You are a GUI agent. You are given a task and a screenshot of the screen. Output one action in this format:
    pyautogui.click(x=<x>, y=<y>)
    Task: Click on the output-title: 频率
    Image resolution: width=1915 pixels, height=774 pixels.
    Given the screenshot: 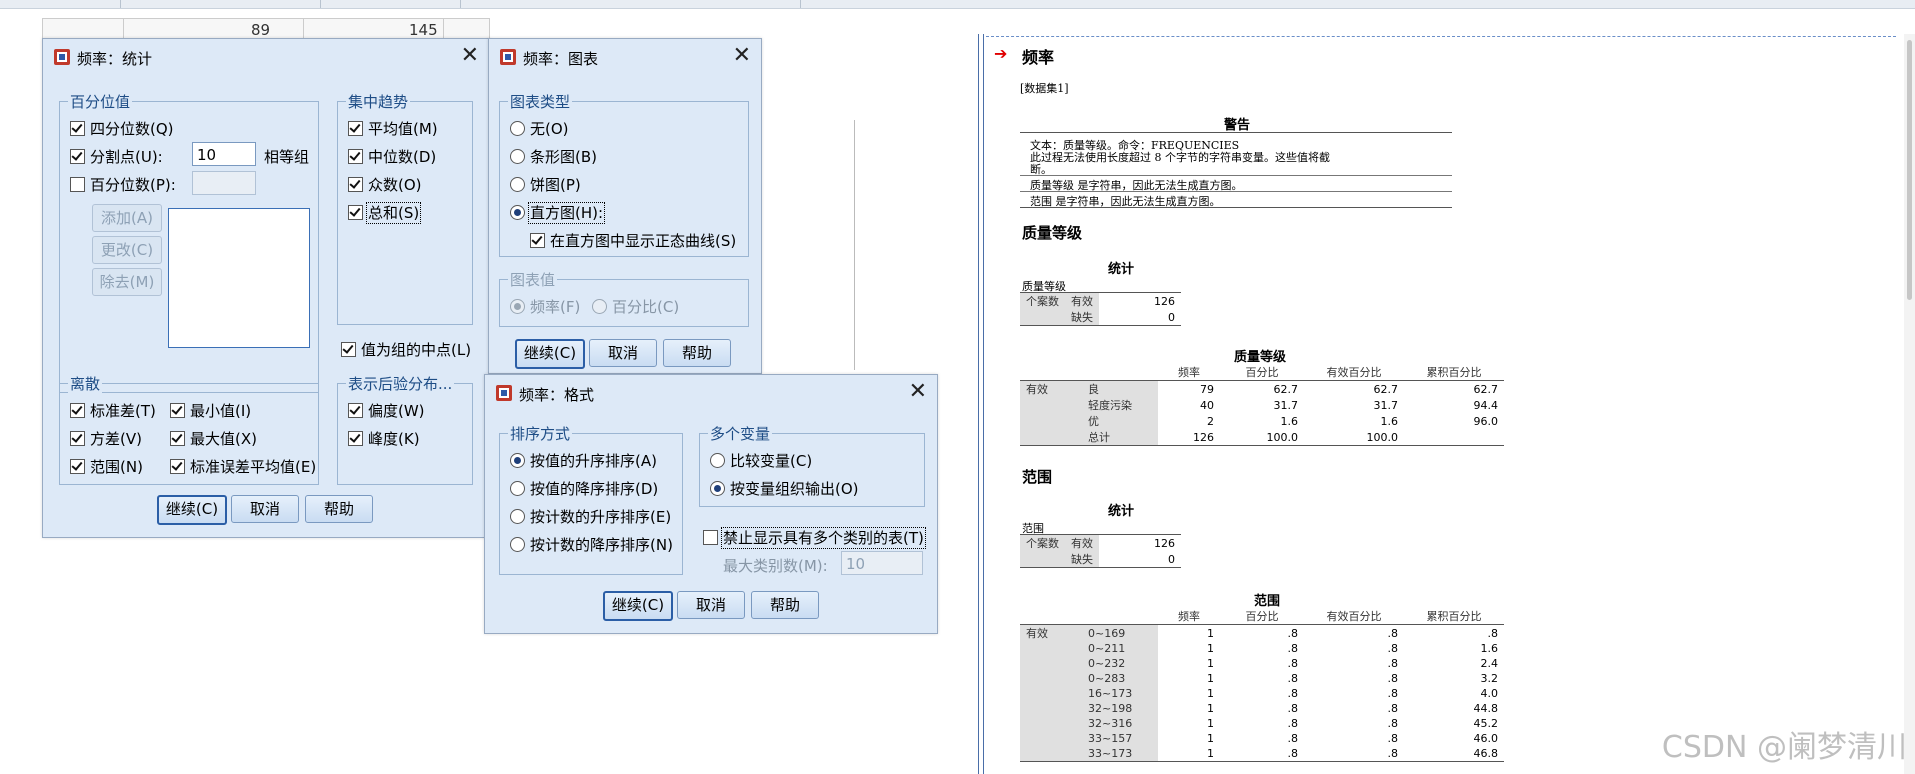 What is the action you would take?
    pyautogui.click(x=1038, y=56)
    